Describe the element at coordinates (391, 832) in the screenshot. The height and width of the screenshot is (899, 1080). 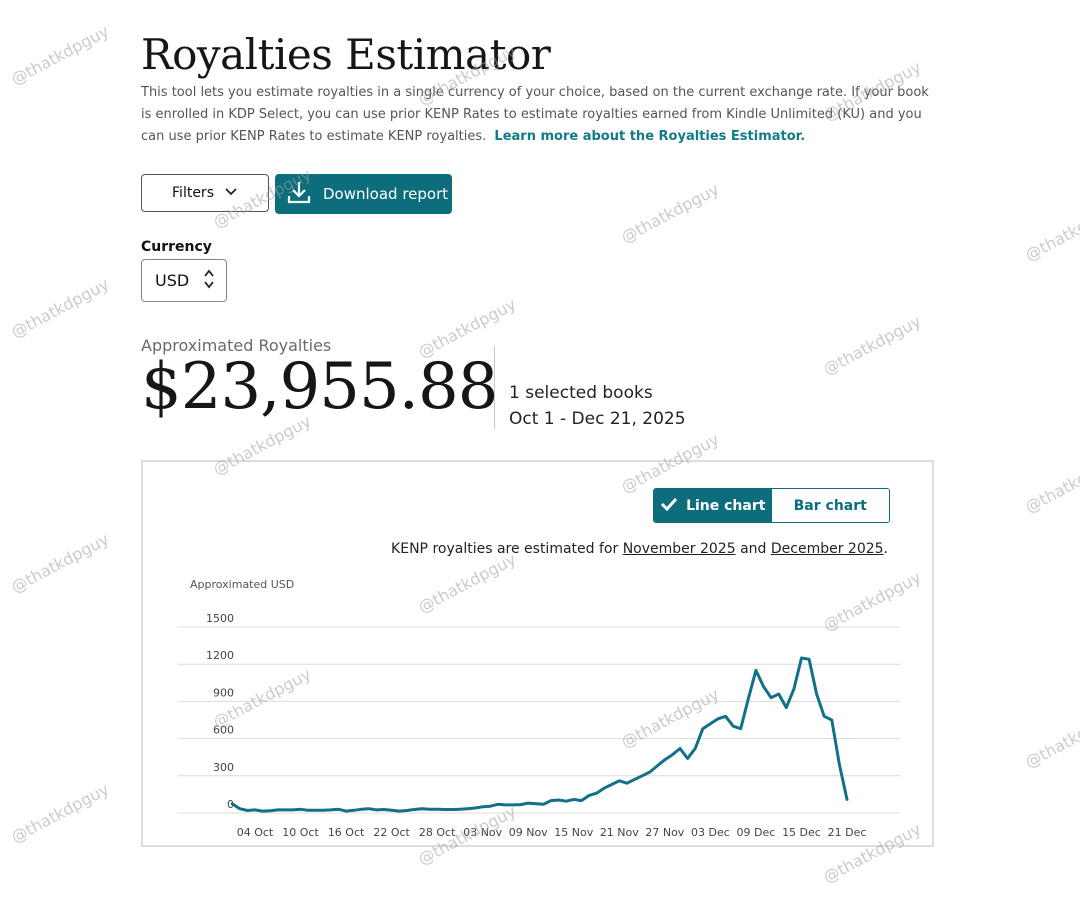
I see `x-tick-label: 22 Oct` at that location.